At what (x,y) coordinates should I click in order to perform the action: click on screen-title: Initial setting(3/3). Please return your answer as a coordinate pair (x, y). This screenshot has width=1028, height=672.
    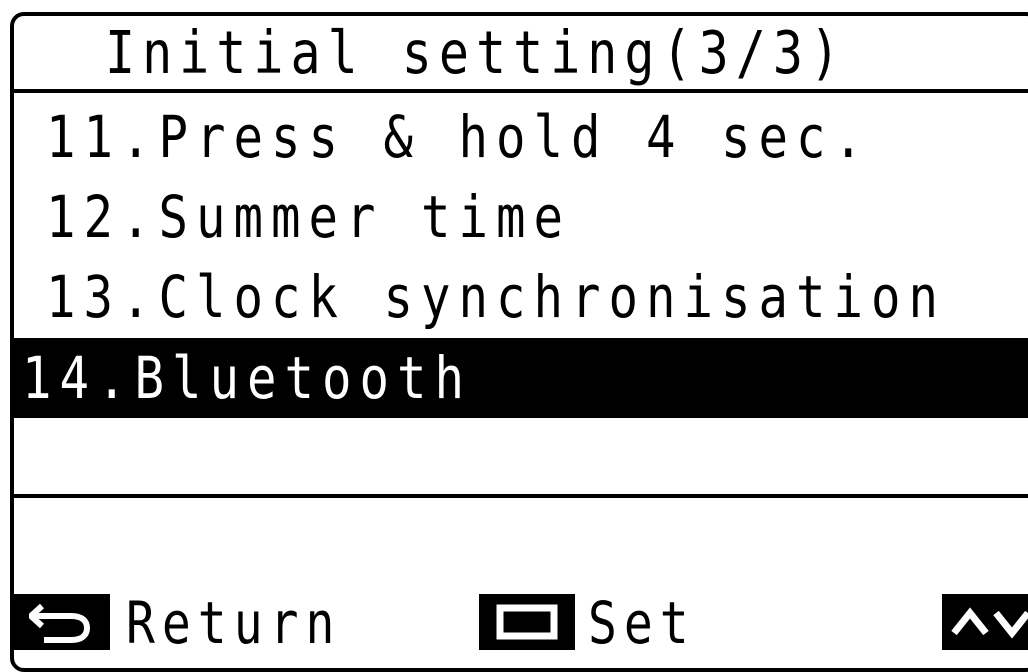
    Looking at the image, I should click on (521, 54).